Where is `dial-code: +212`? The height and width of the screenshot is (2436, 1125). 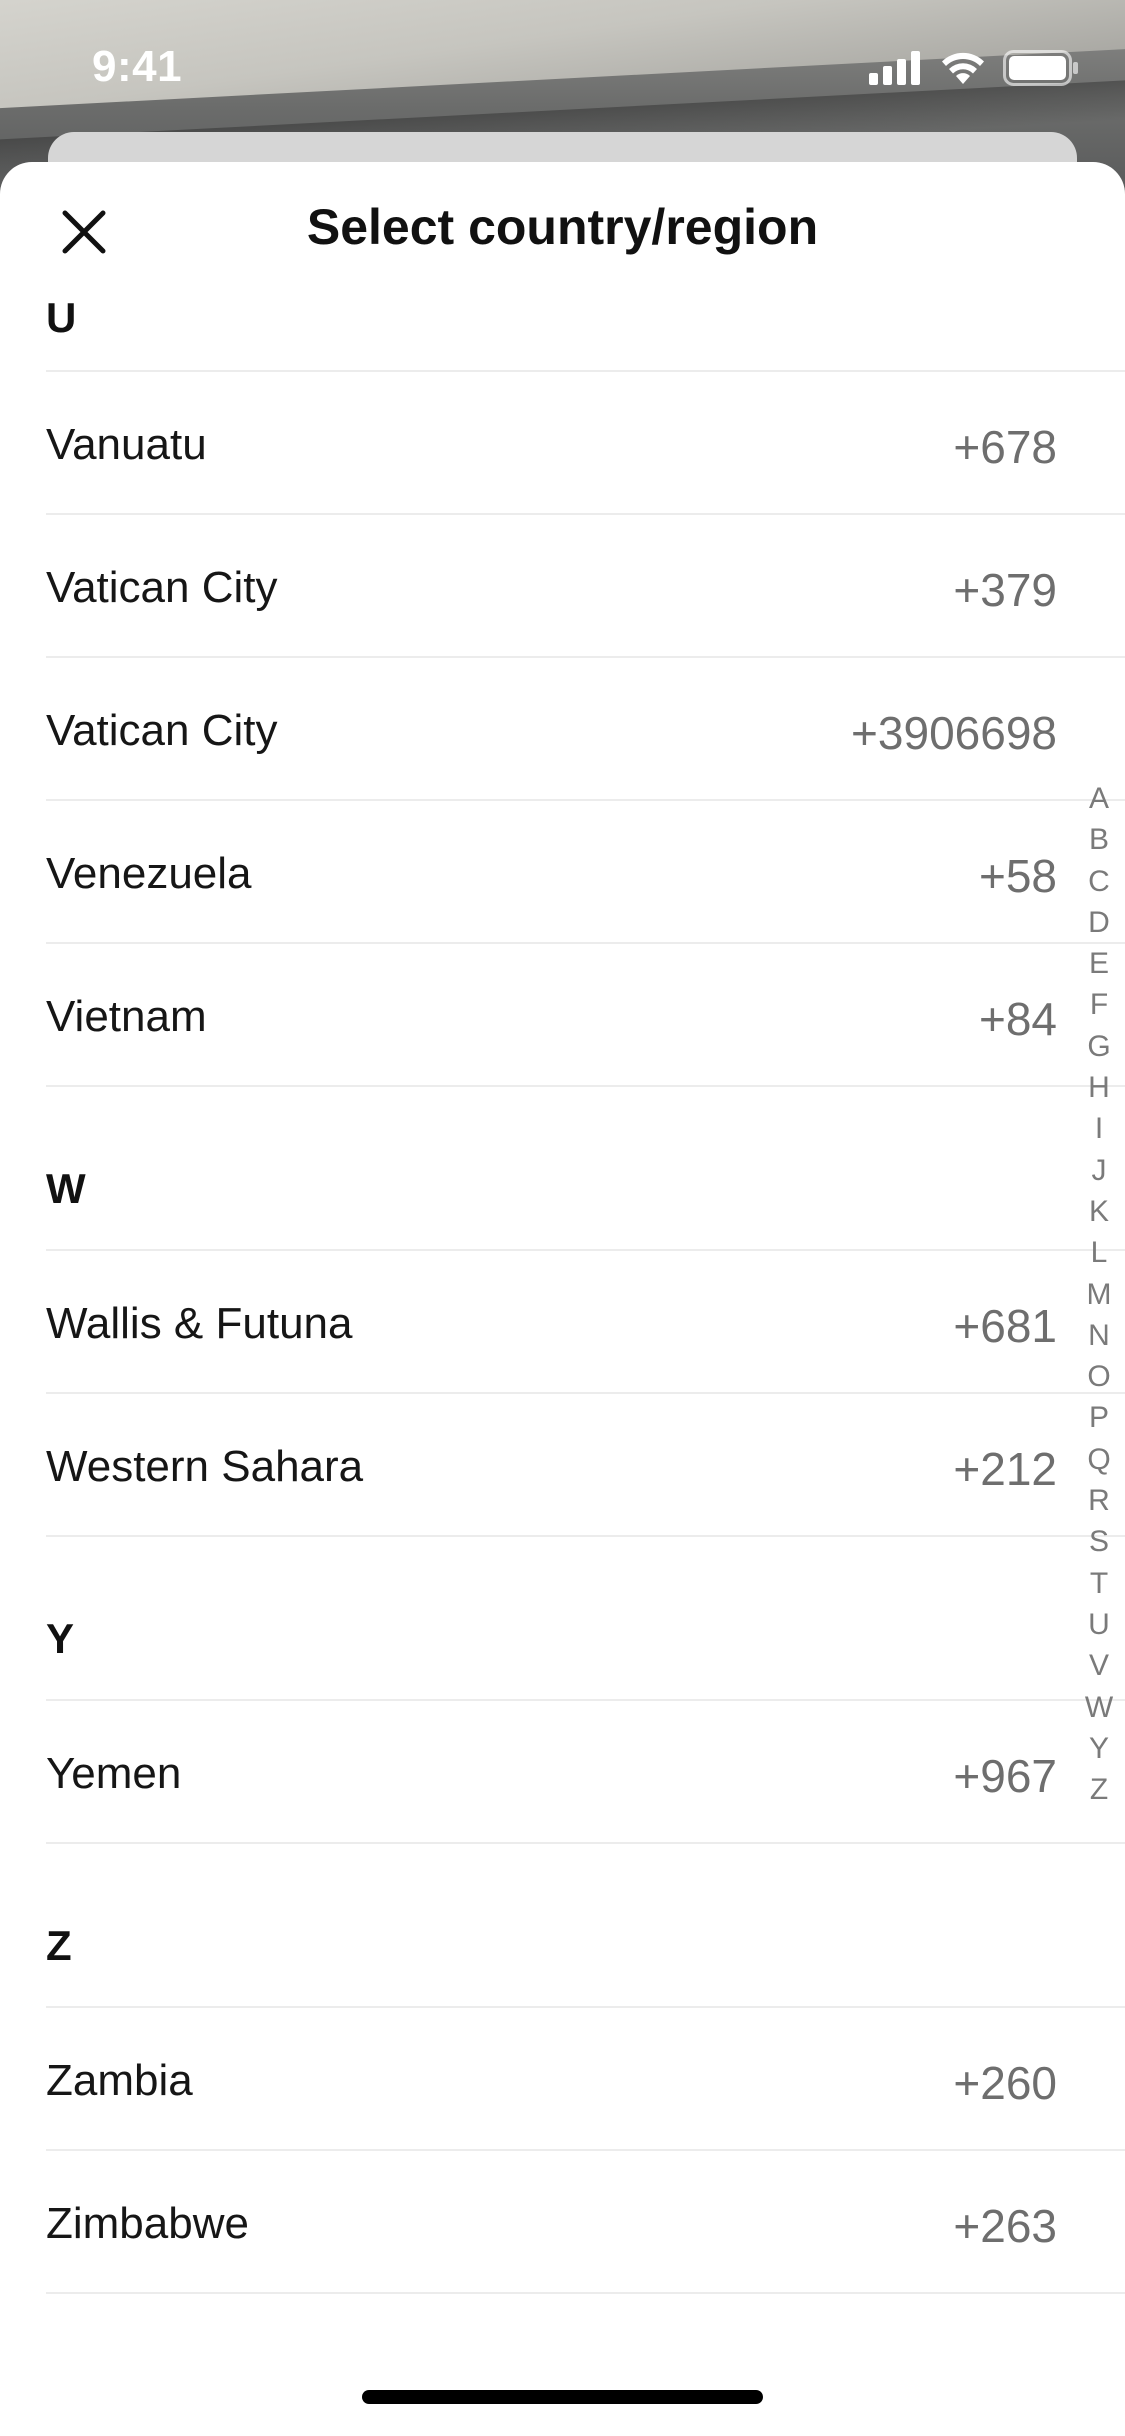 dial-code: +212 is located at coordinates (1005, 1469).